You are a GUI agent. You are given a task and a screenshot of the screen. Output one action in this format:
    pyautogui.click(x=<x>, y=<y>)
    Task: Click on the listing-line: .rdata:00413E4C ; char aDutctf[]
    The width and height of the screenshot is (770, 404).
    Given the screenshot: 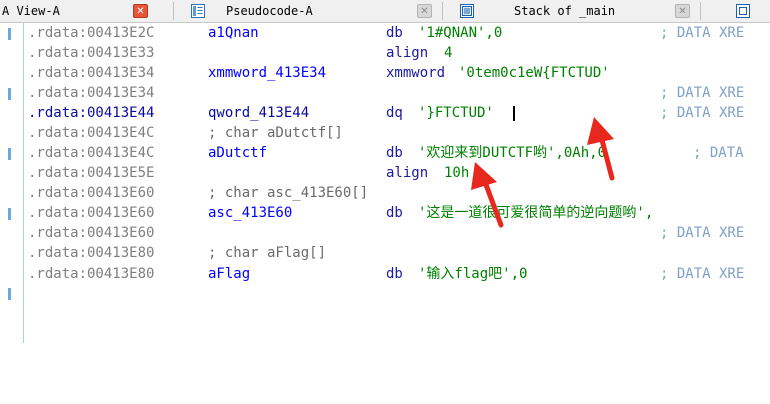 What is the action you would take?
    pyautogui.click(x=399, y=133)
    